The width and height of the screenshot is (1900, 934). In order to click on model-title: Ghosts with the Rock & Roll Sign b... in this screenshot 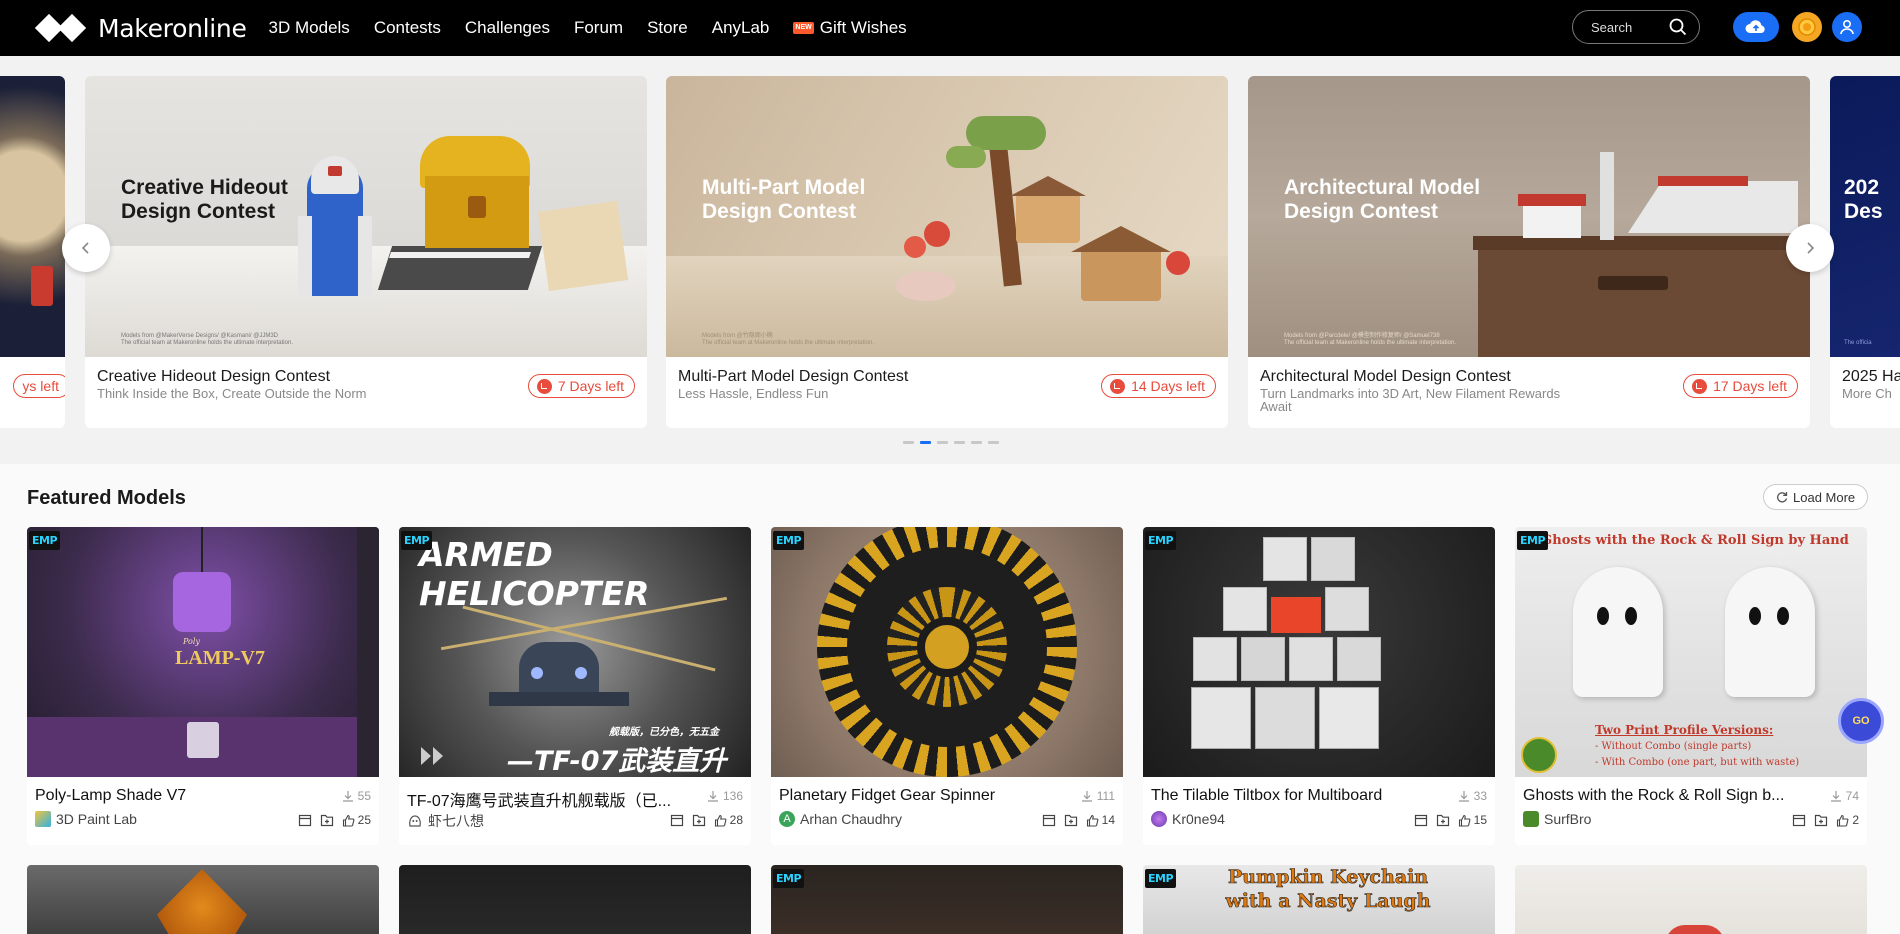, I will do `click(1658, 796)`.